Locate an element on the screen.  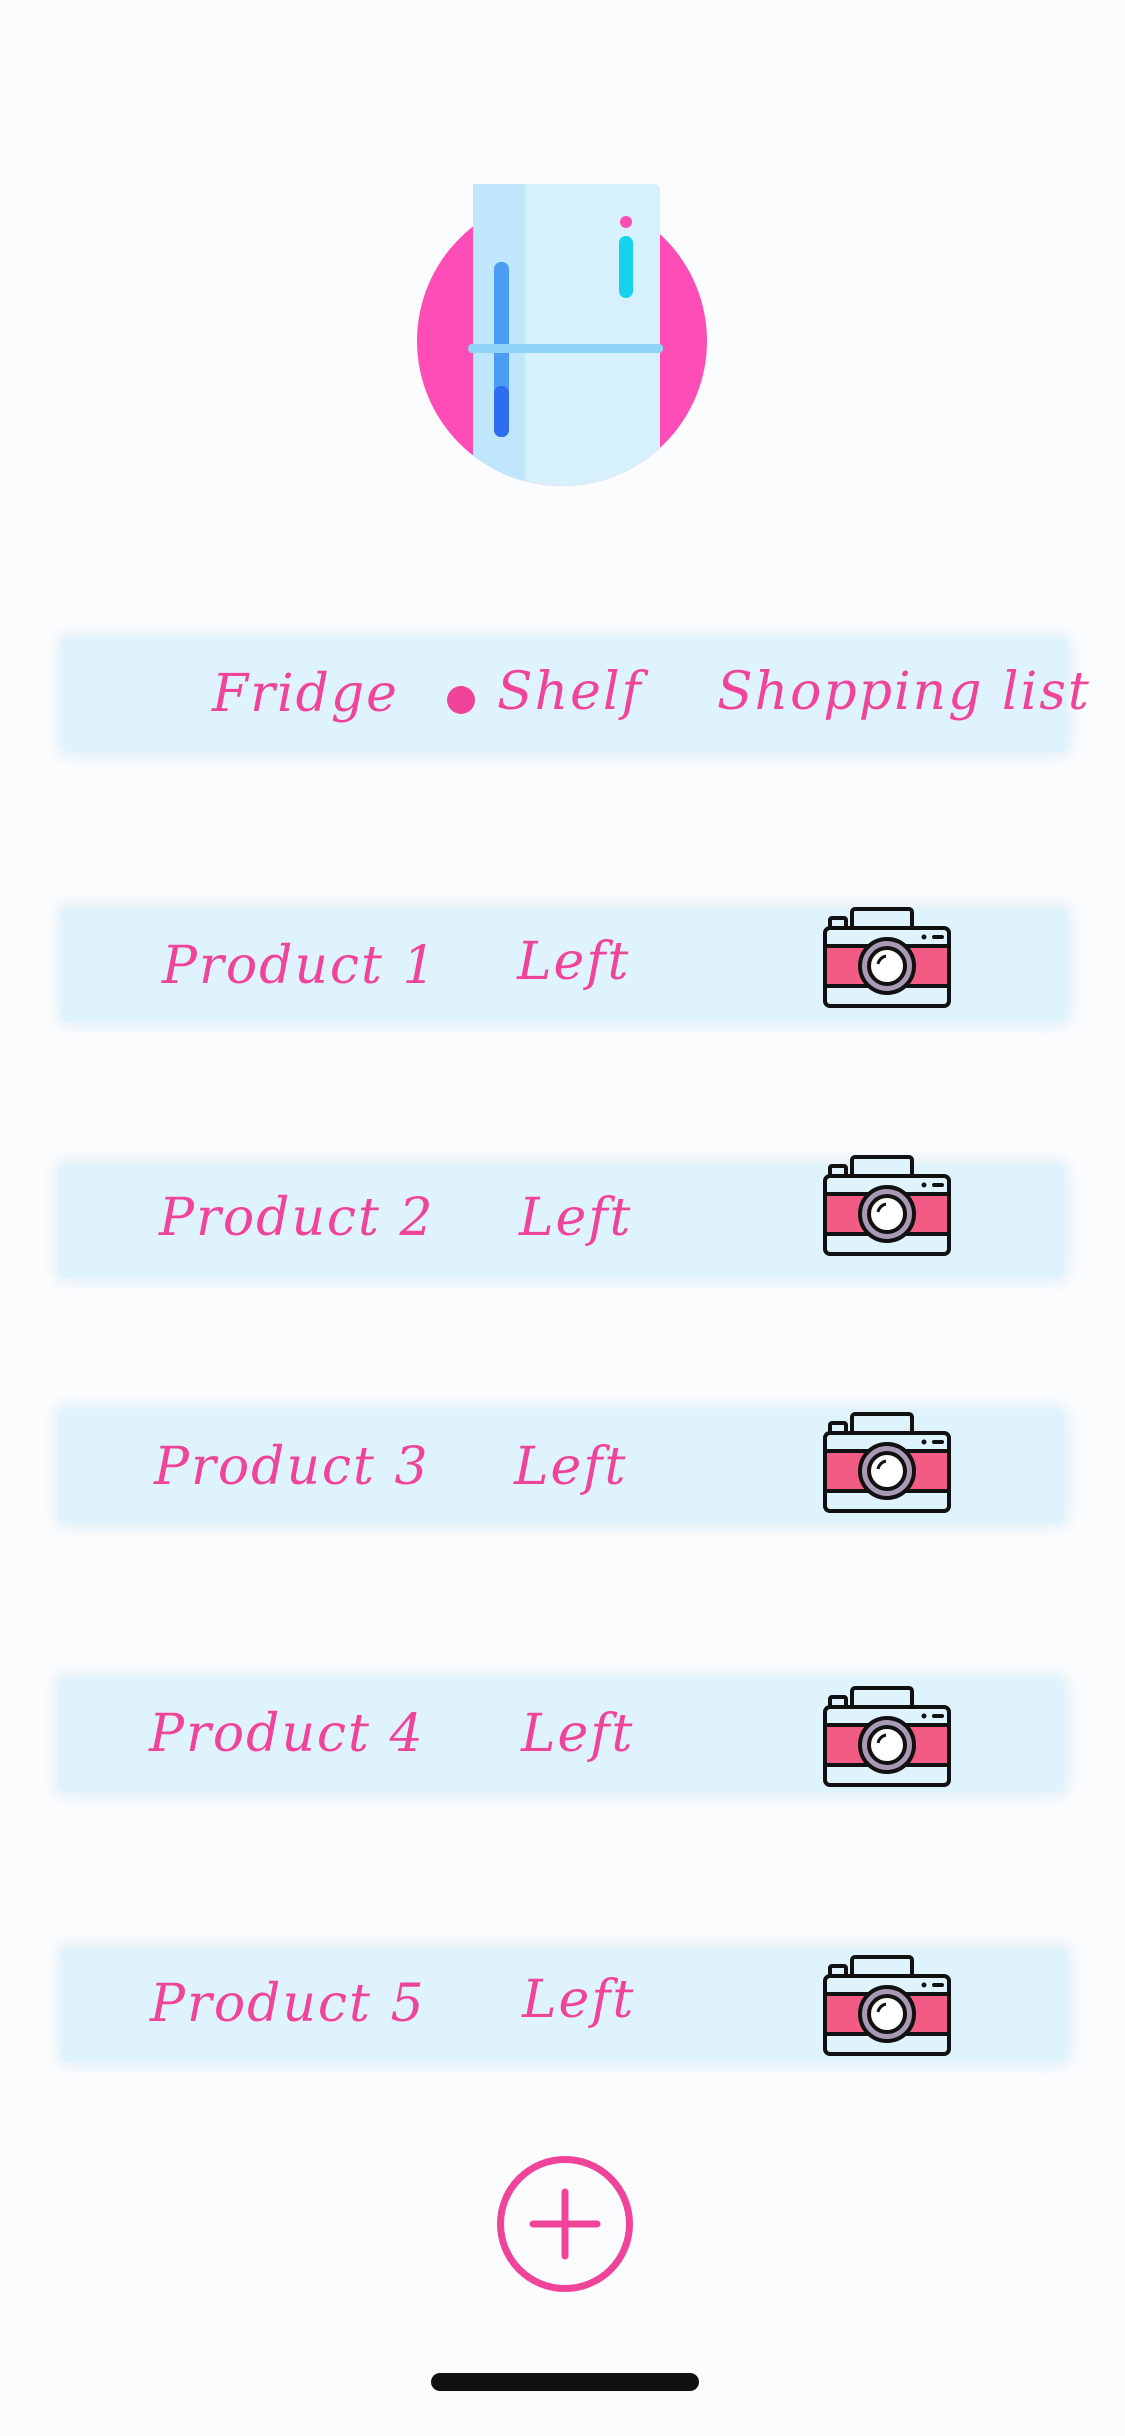
product-row-3: Product 3 Left is located at coordinates (561, 1466).